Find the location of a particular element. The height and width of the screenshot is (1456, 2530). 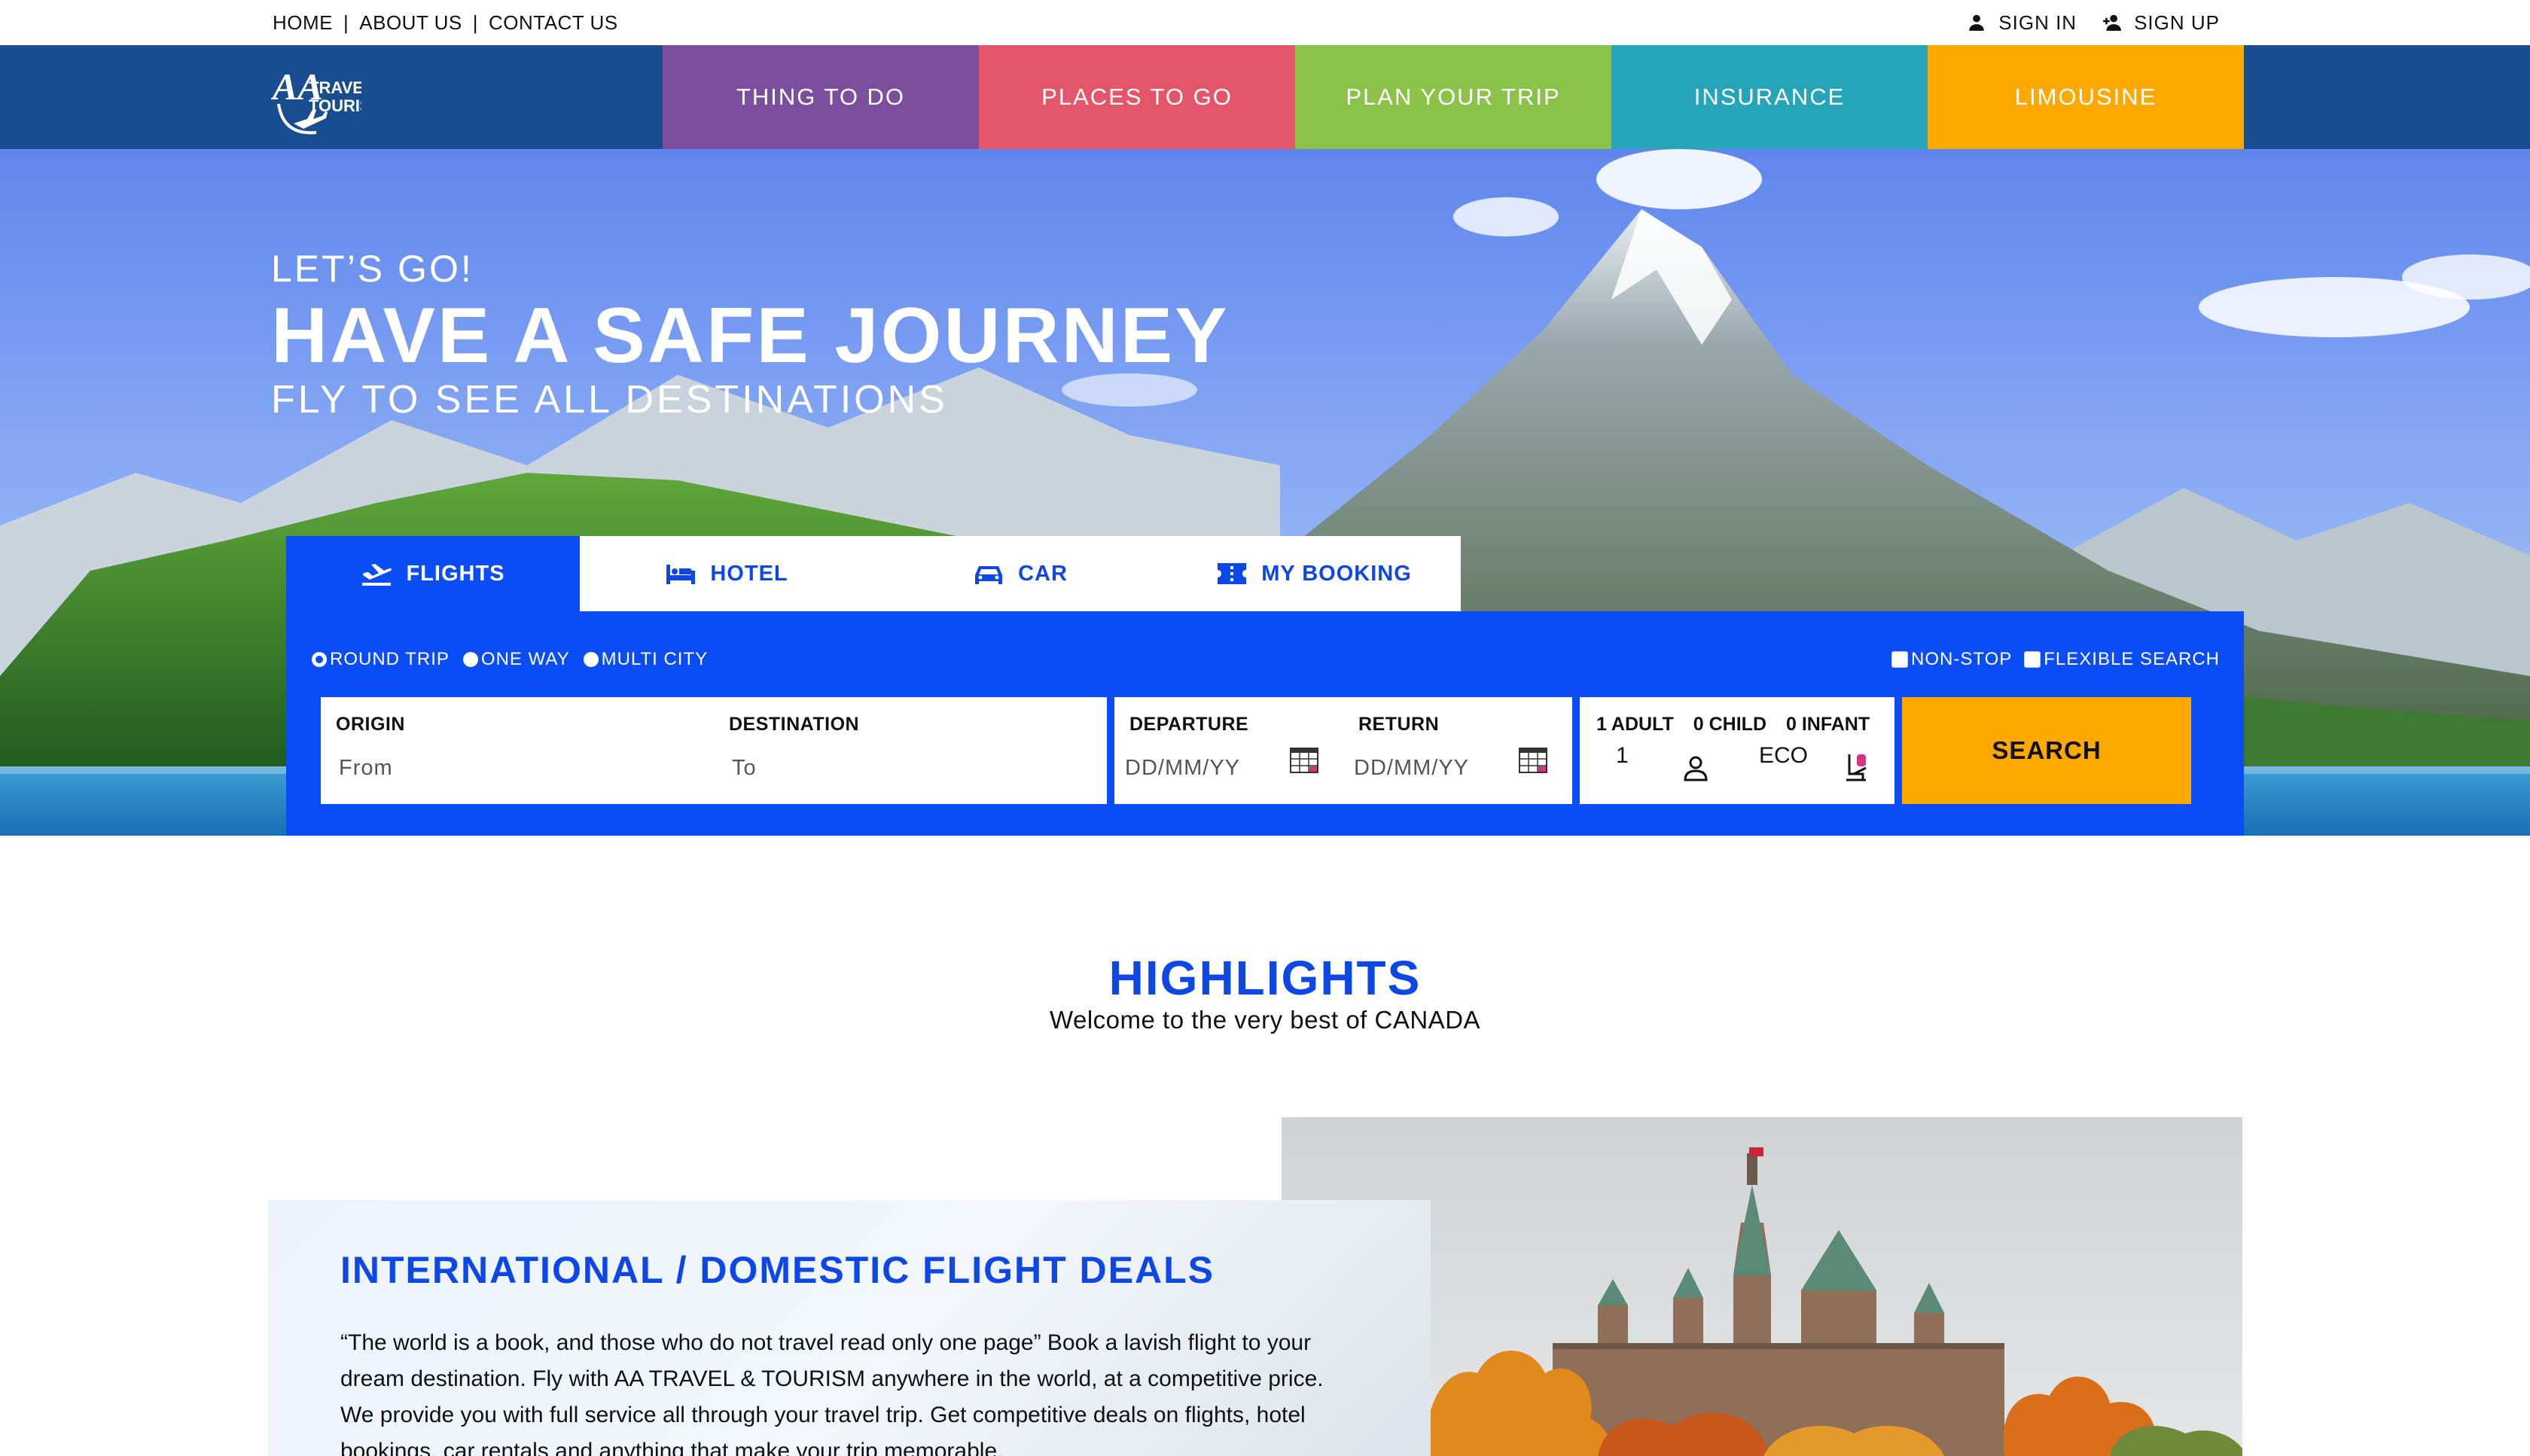

sign-in-link: SIGN IN is located at coordinates (2022, 23).